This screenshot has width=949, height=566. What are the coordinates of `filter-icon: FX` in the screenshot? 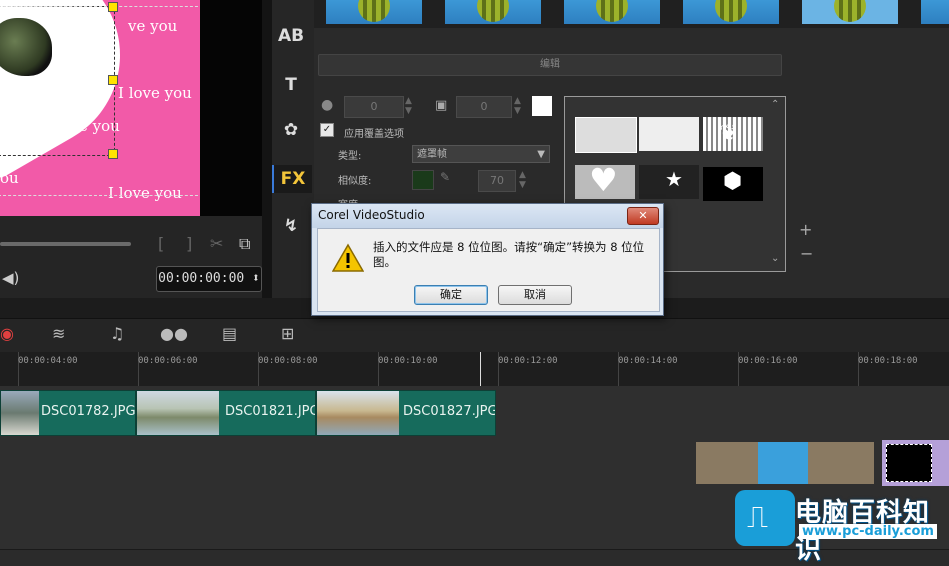 It's located at (292, 179).